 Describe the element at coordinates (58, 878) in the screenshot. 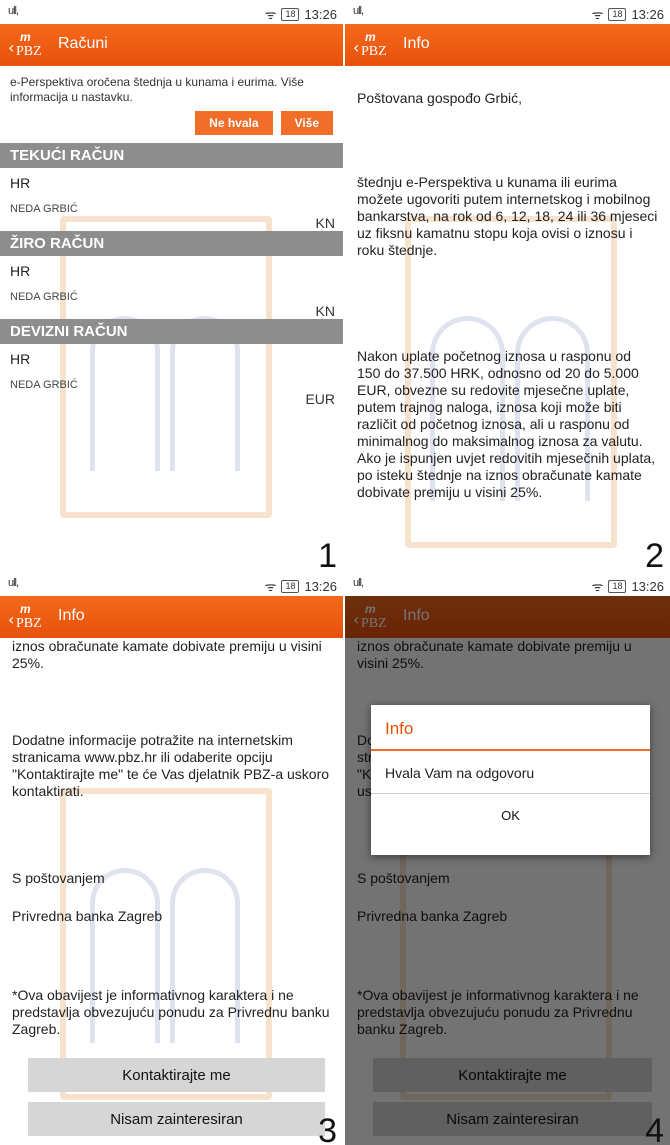

I see `regards: S poštovanjem` at that location.